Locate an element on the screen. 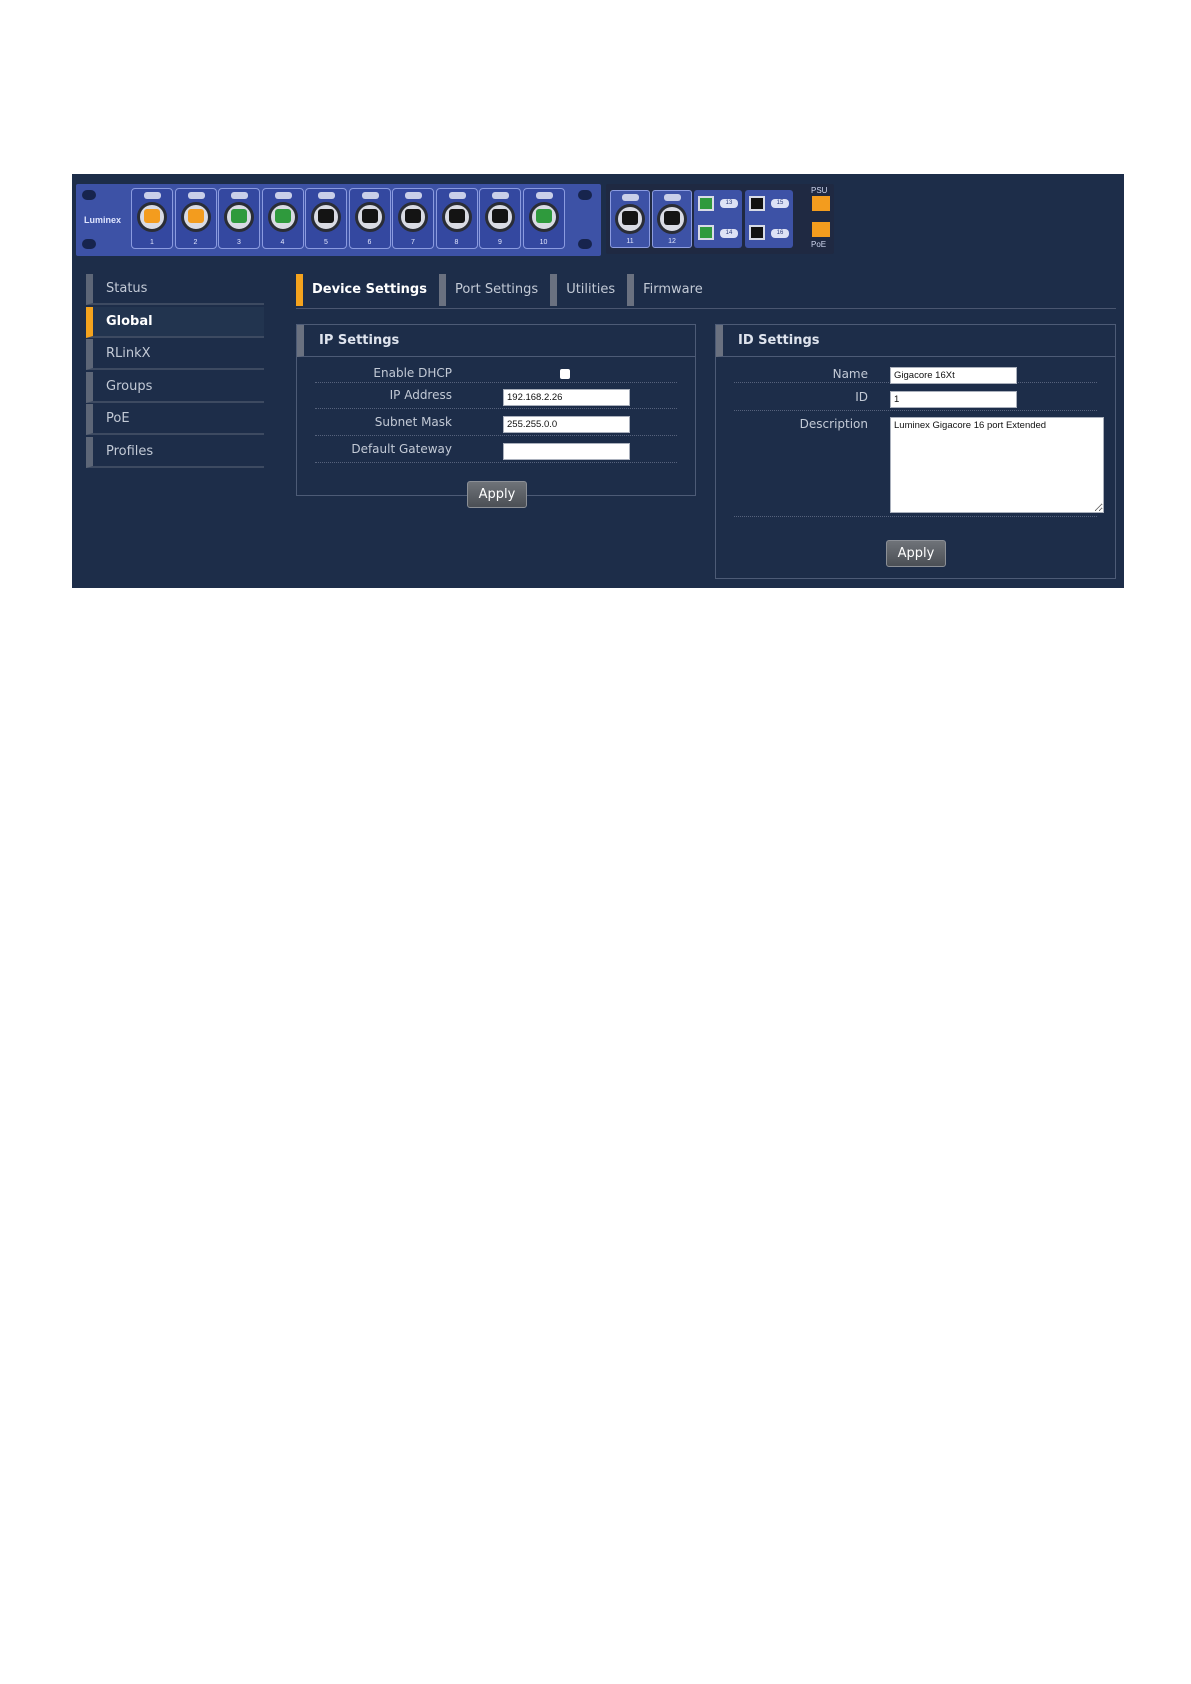  port-number: 3 is located at coordinates (239, 242).